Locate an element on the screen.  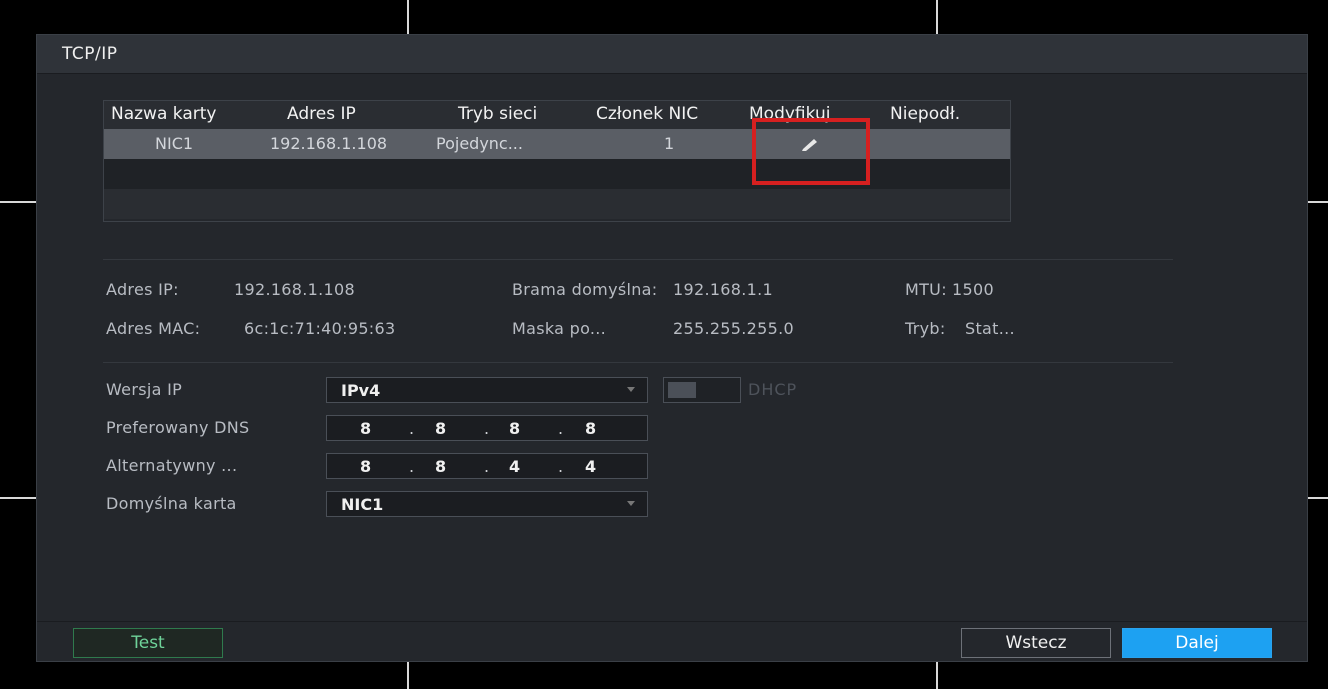
column-header-nic-member: Członek NIC is located at coordinates (647, 114).